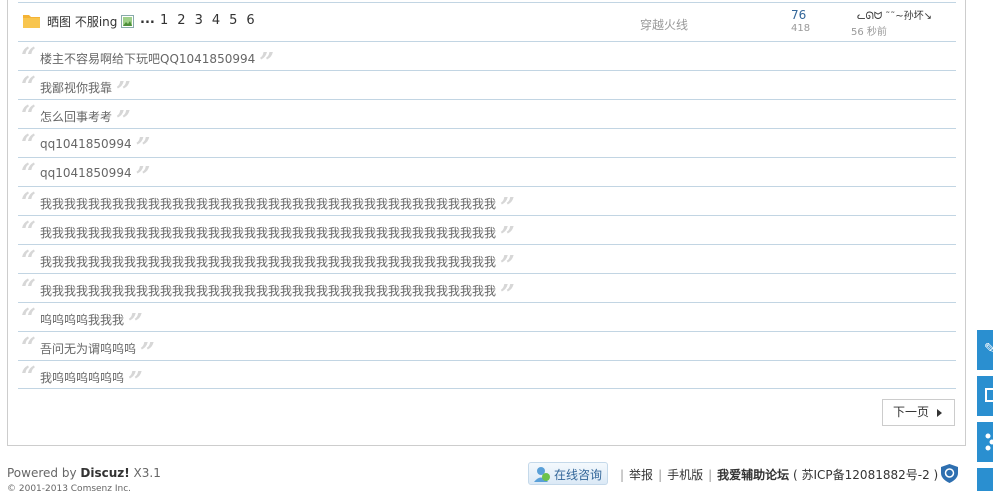  What do you see at coordinates (894, 14) in the screenshot?
I see `last-poster: ᓚᘏᗢ ˜˜~孙坏↘` at bounding box center [894, 14].